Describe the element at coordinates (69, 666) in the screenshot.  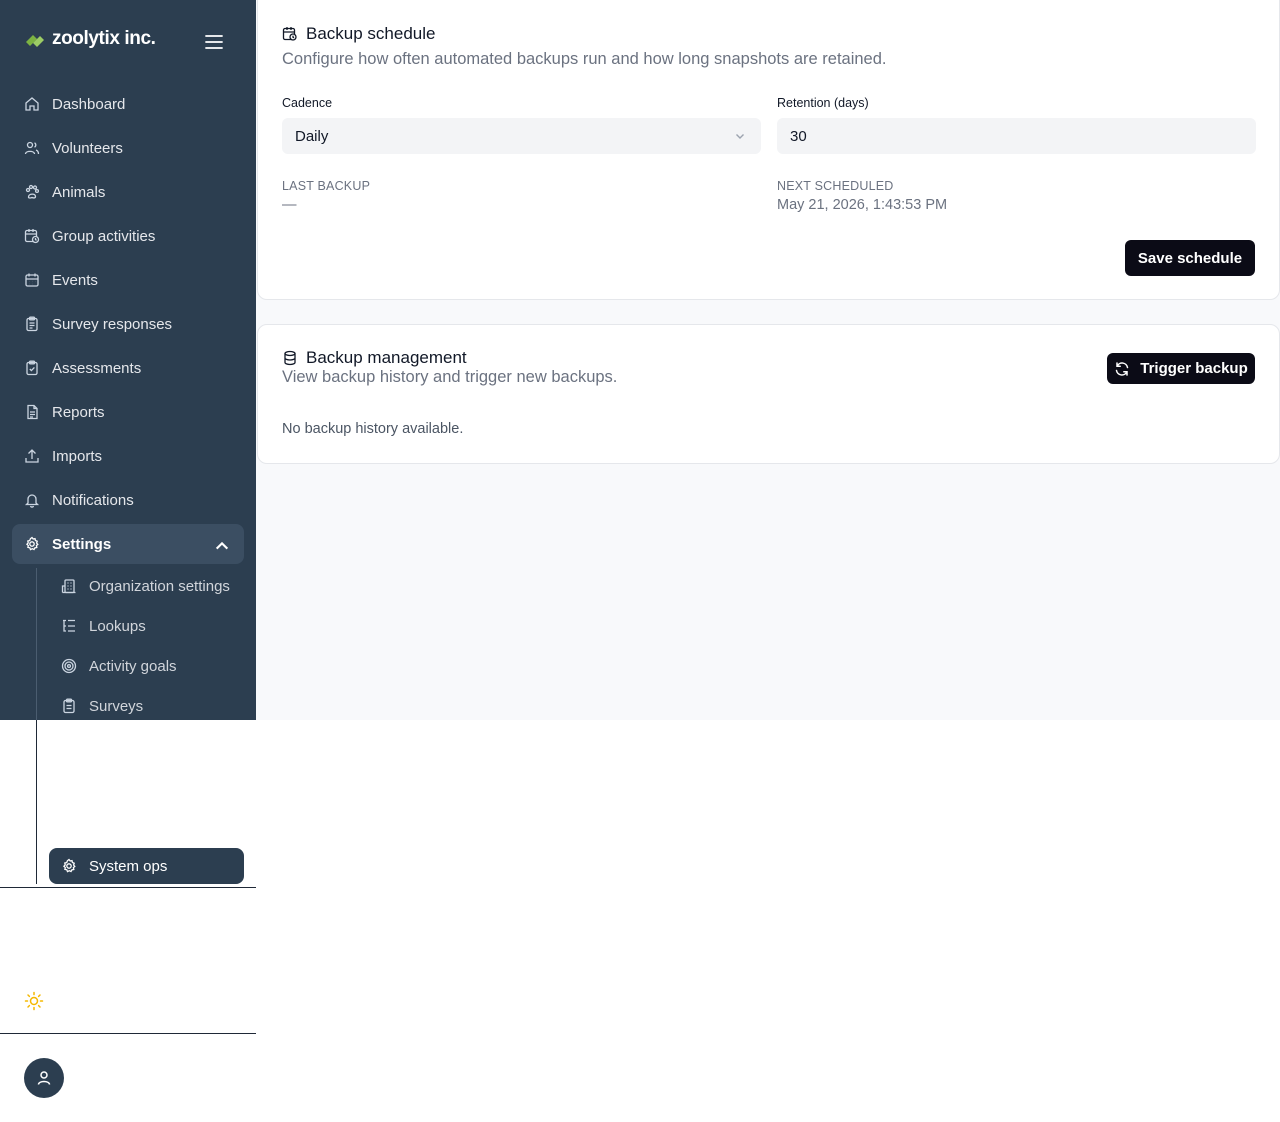
I see `target-icon` at that location.